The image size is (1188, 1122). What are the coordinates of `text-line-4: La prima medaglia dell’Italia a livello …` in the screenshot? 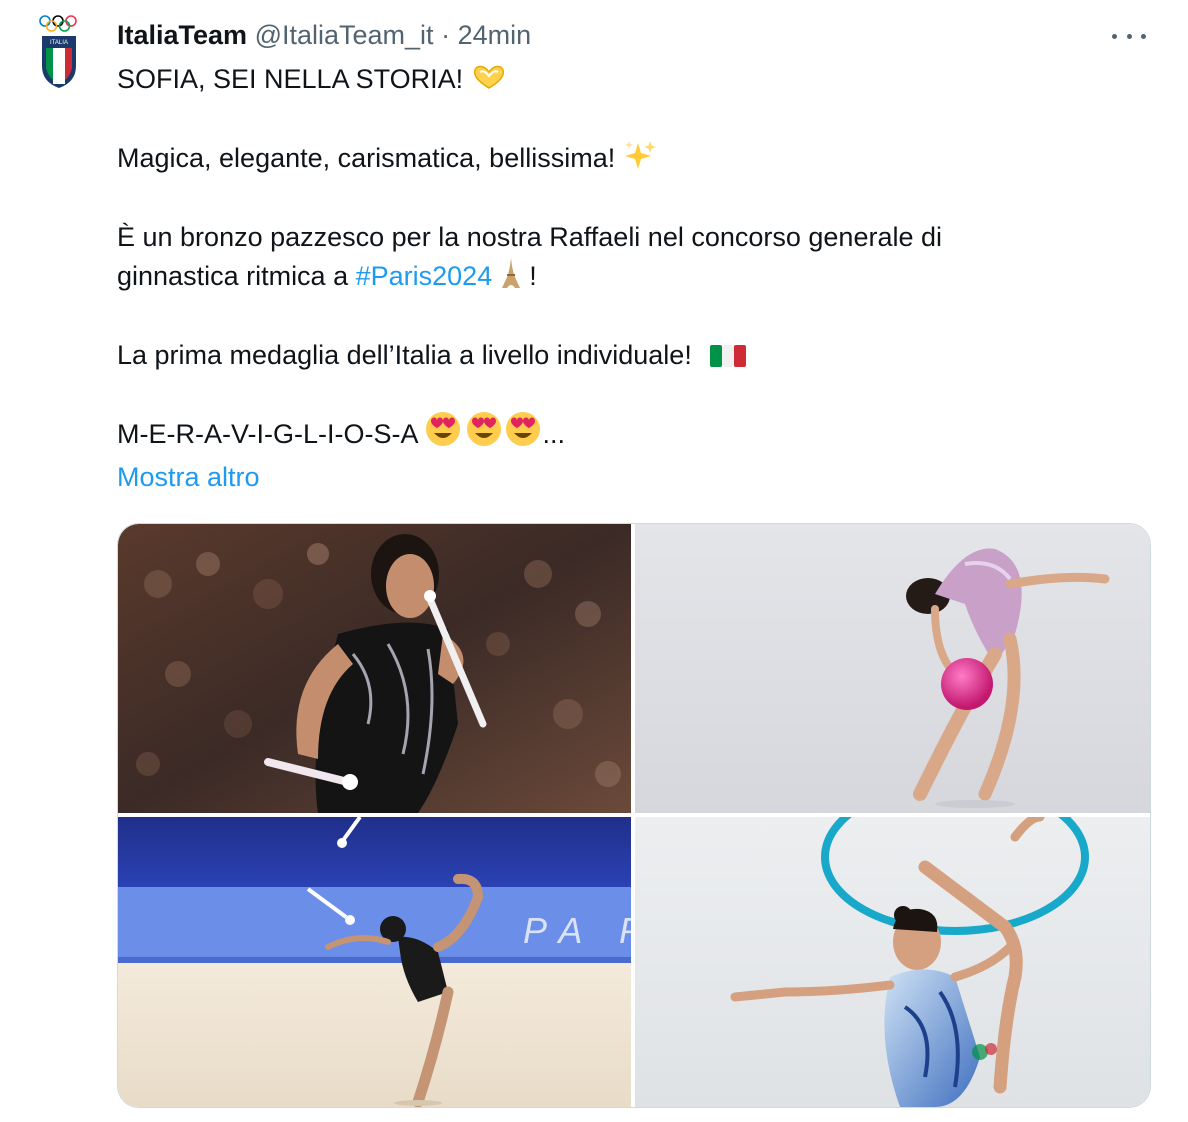 It's located at (617, 355).